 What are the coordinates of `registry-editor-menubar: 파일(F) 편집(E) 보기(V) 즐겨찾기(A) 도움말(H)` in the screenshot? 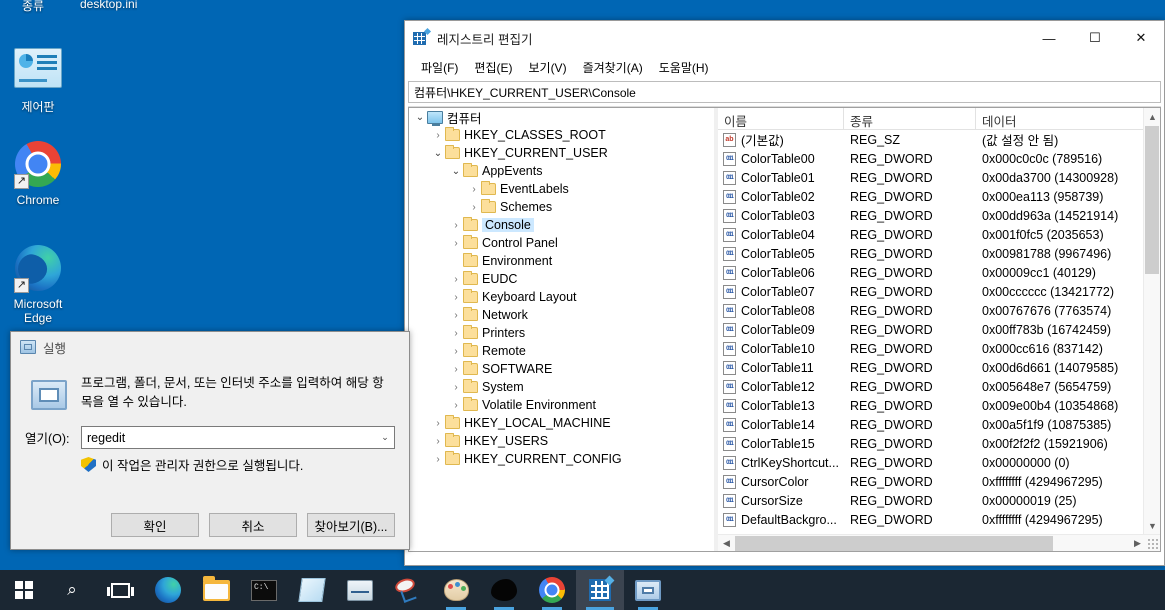 It's located at (784, 67).